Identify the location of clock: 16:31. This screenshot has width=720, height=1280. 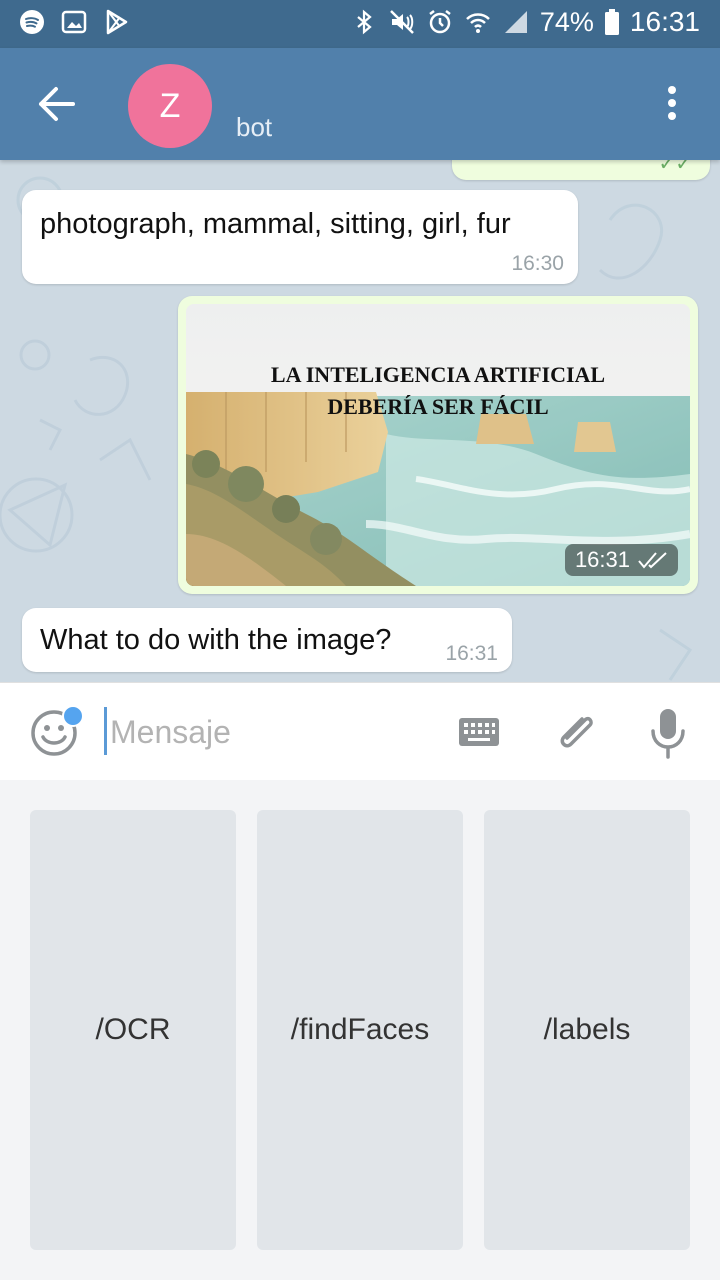
(664, 21).